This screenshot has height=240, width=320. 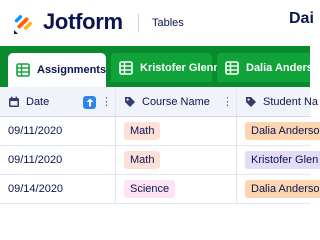 I want to click on header-divider, so click(x=138, y=23).